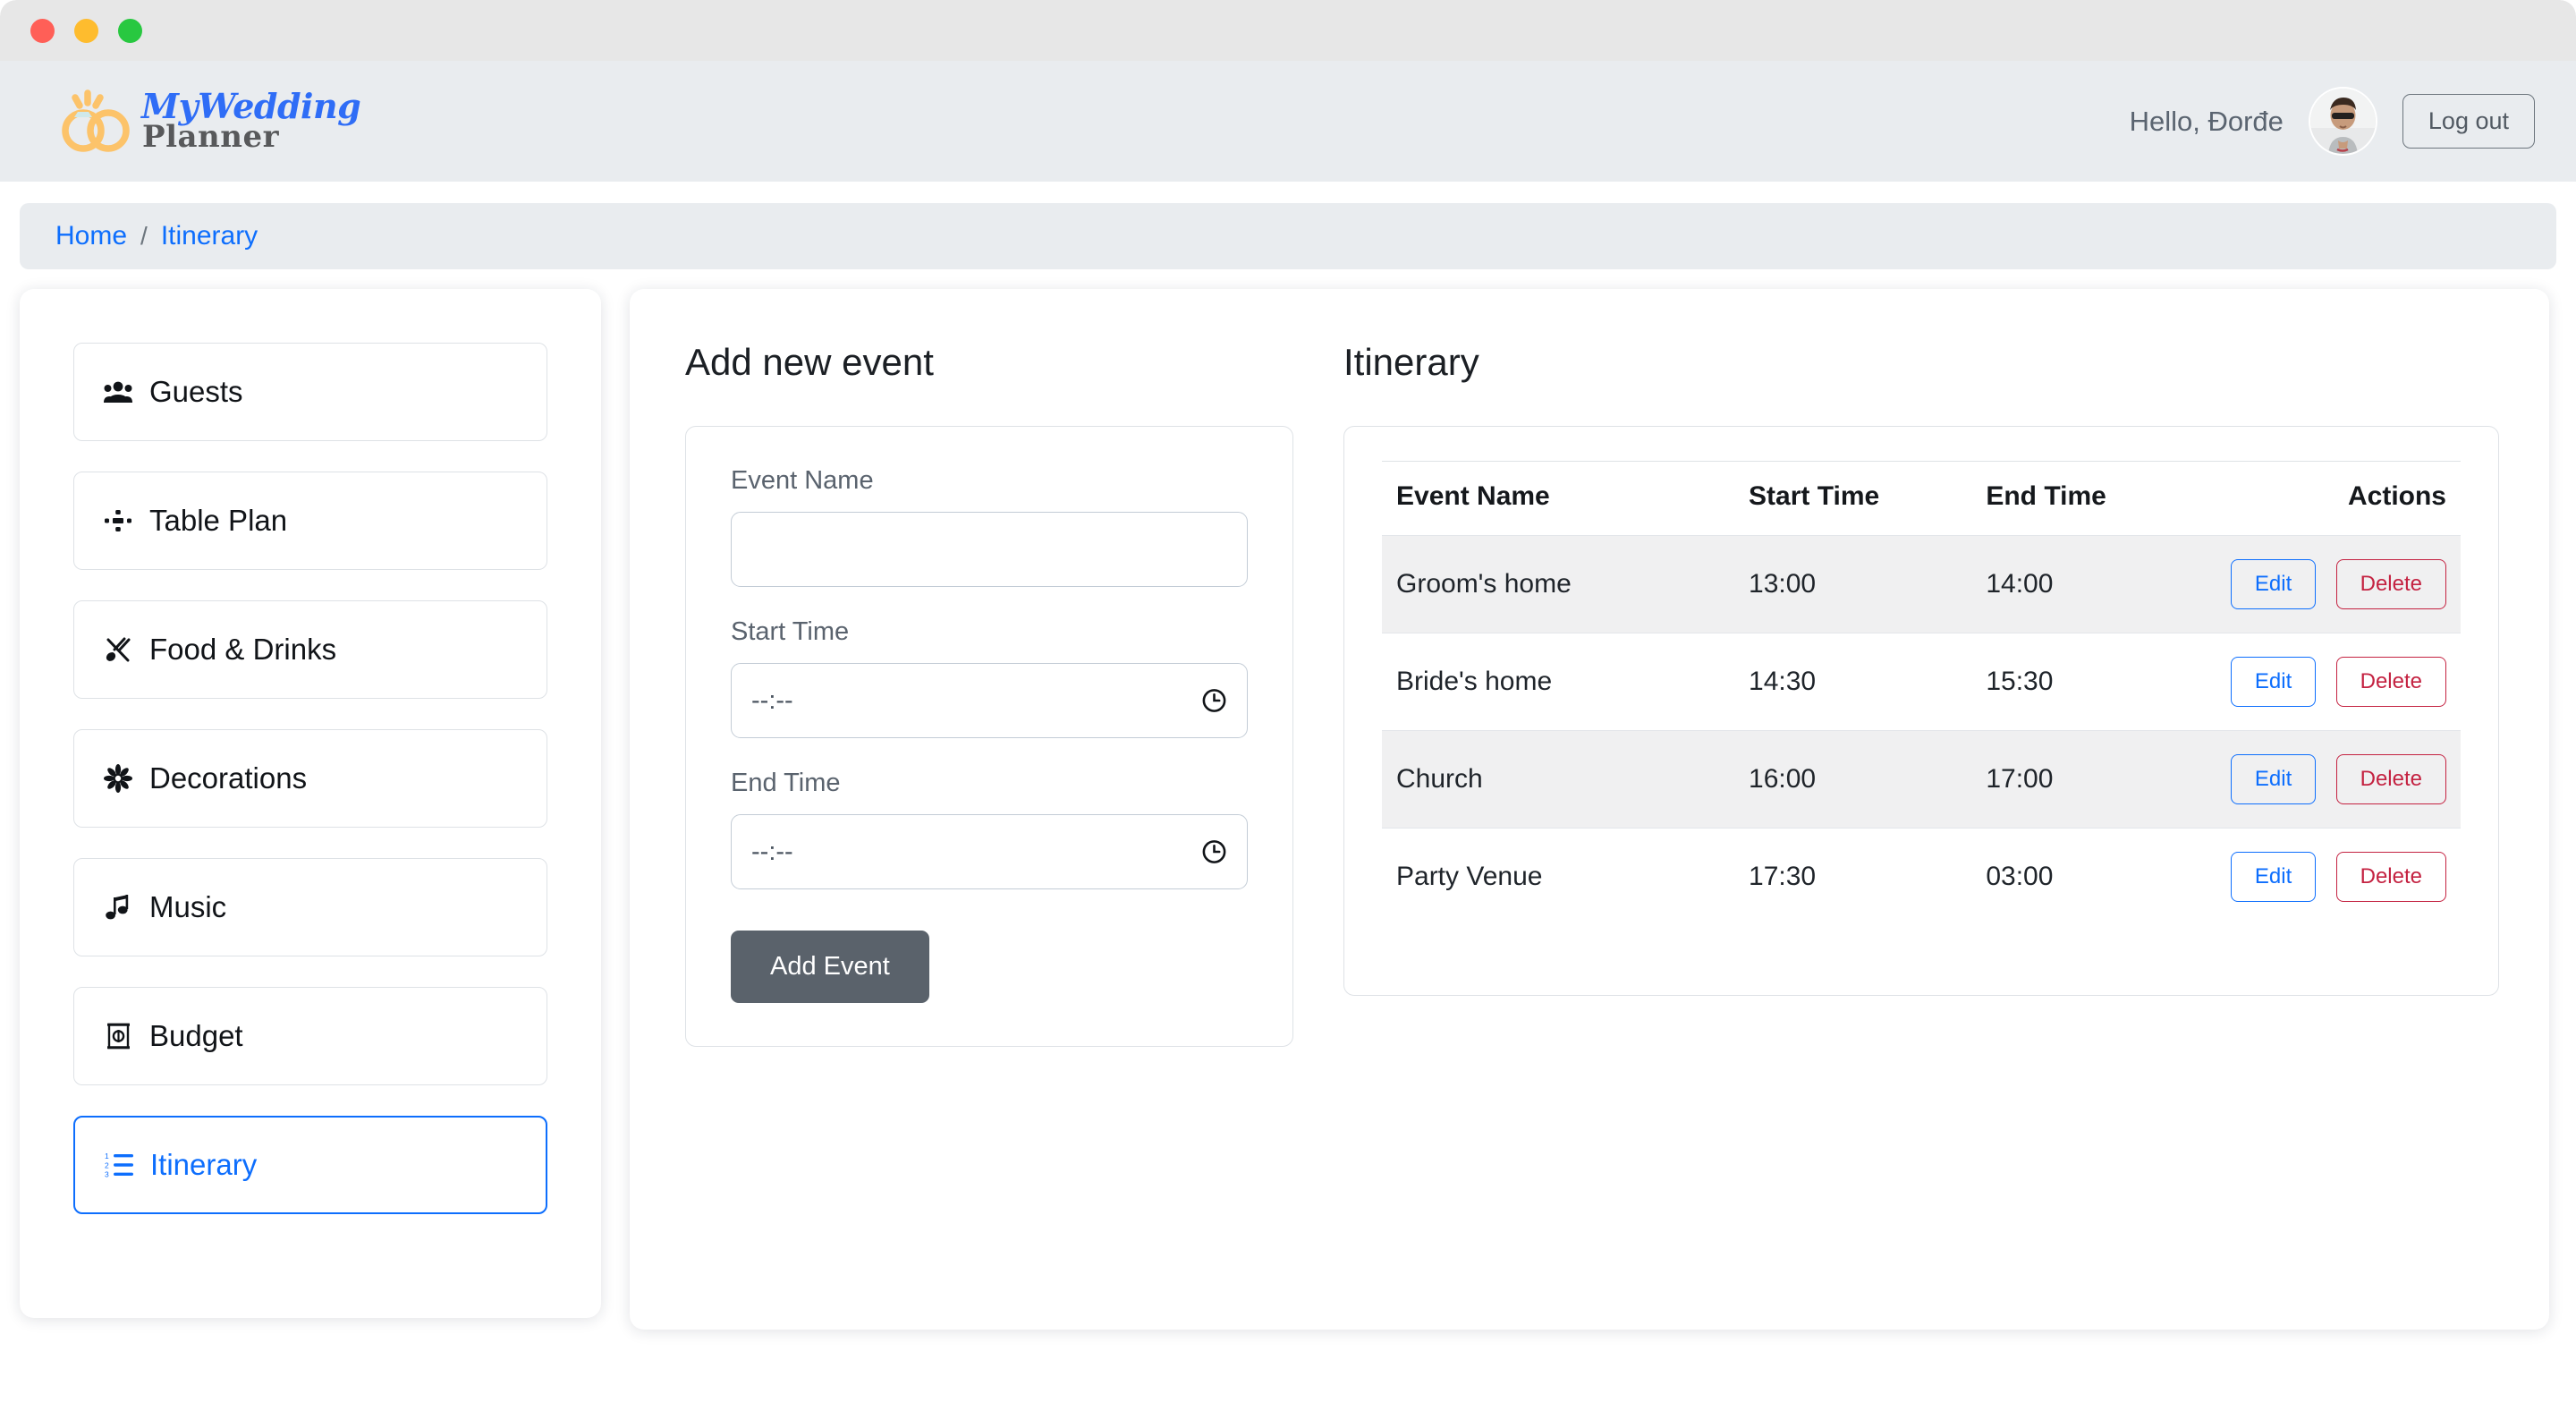 This screenshot has width=2576, height=1428. What do you see at coordinates (2105, 682) in the screenshot?
I see `cell-end-time: 15:30` at bounding box center [2105, 682].